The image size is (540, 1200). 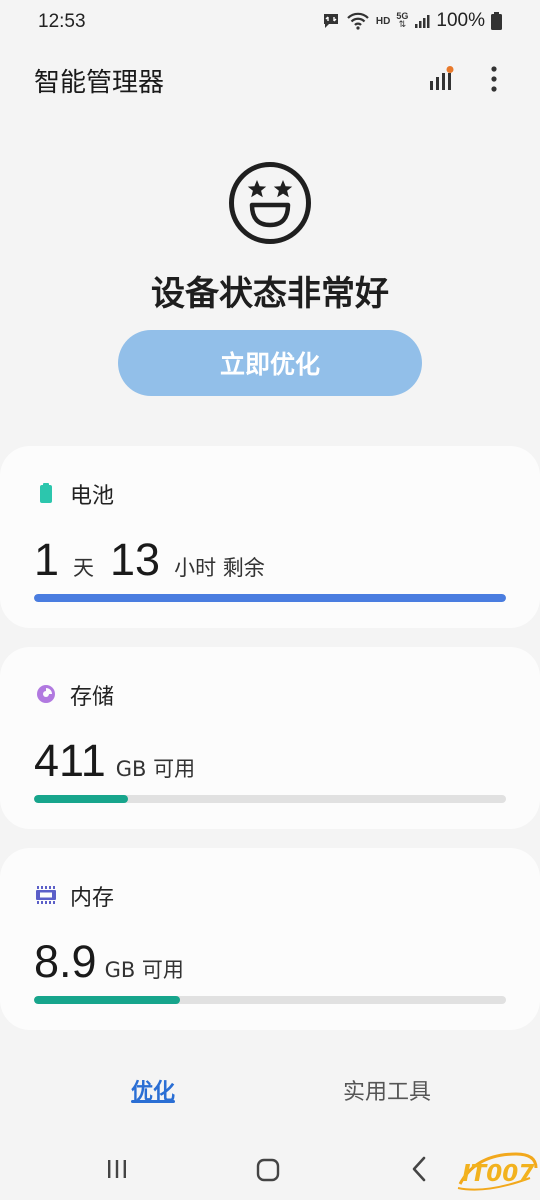 What do you see at coordinates (135, 559) in the screenshot?
I see `battery-hours-value: 13` at bounding box center [135, 559].